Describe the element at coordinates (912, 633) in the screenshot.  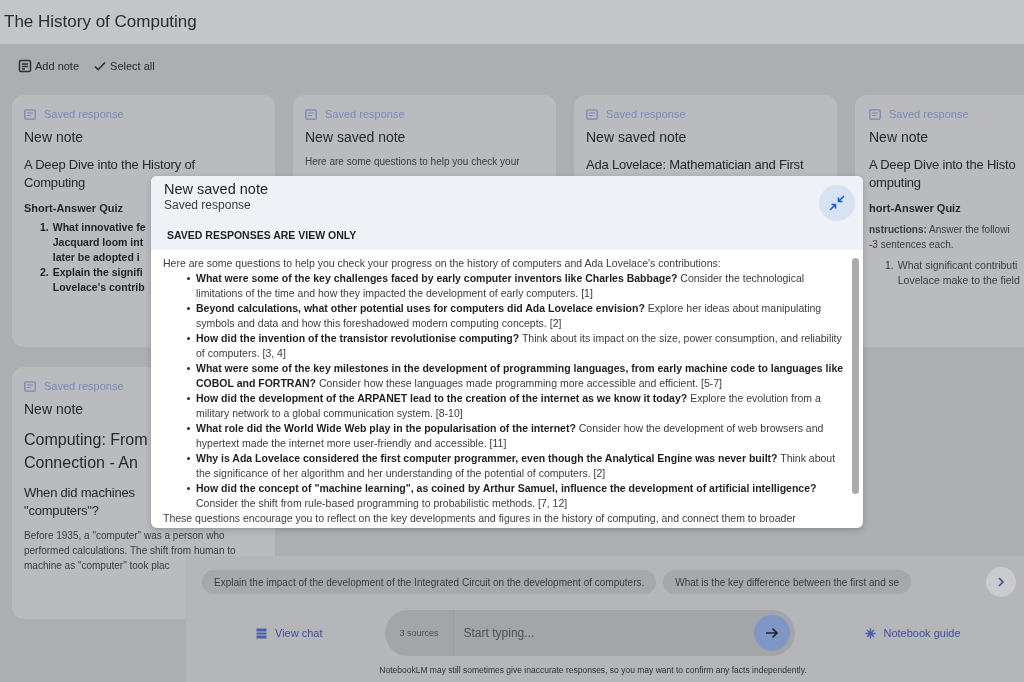
I see `notebook-guide-button: Notebook guide` at that location.